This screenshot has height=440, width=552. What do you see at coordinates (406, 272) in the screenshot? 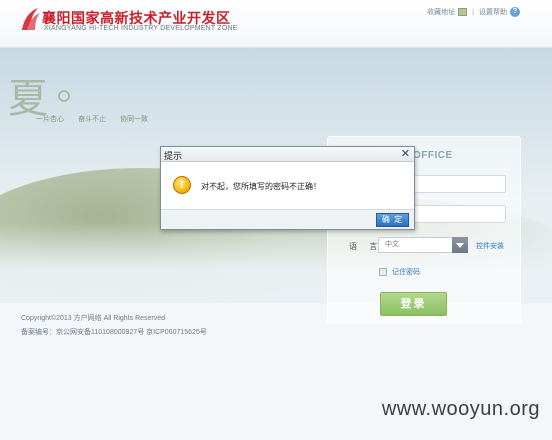
I see `remember-label: 记住密码` at bounding box center [406, 272].